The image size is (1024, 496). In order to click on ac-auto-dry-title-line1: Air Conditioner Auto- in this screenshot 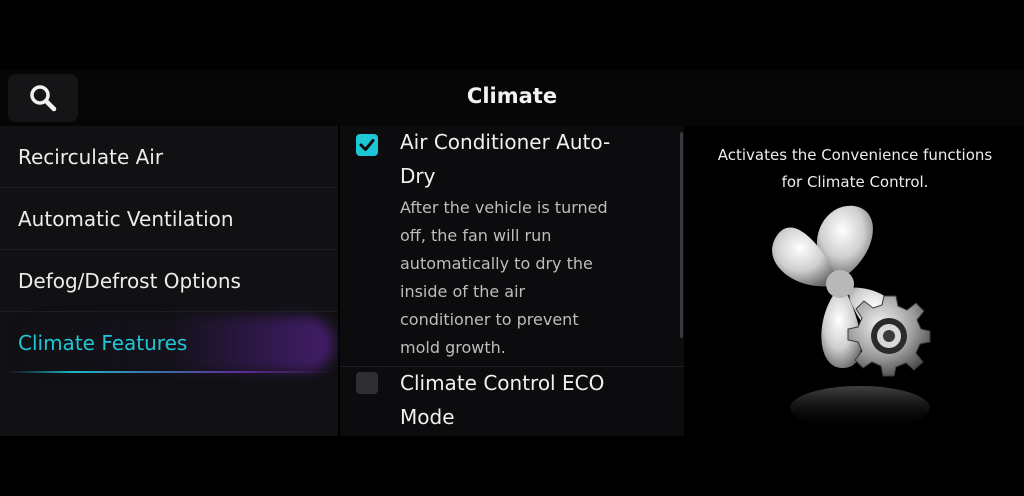, I will do `click(525, 142)`.